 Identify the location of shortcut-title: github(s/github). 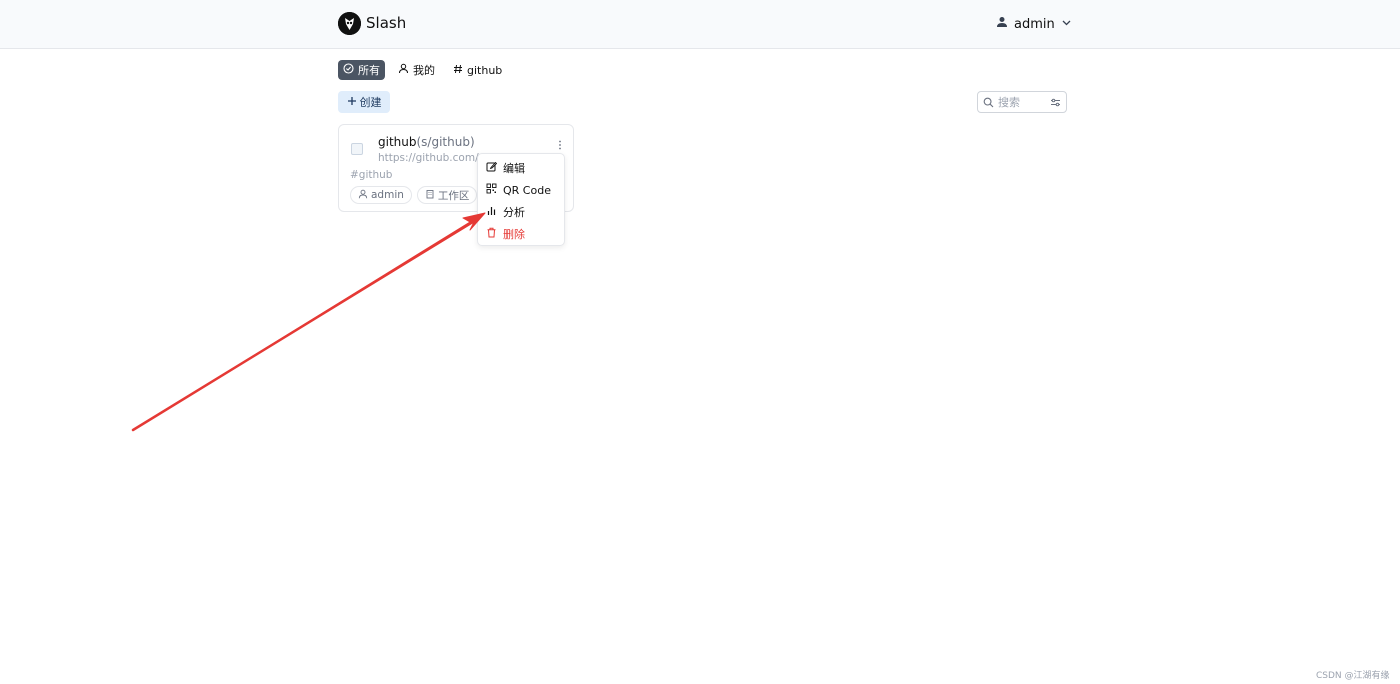
(426, 142).